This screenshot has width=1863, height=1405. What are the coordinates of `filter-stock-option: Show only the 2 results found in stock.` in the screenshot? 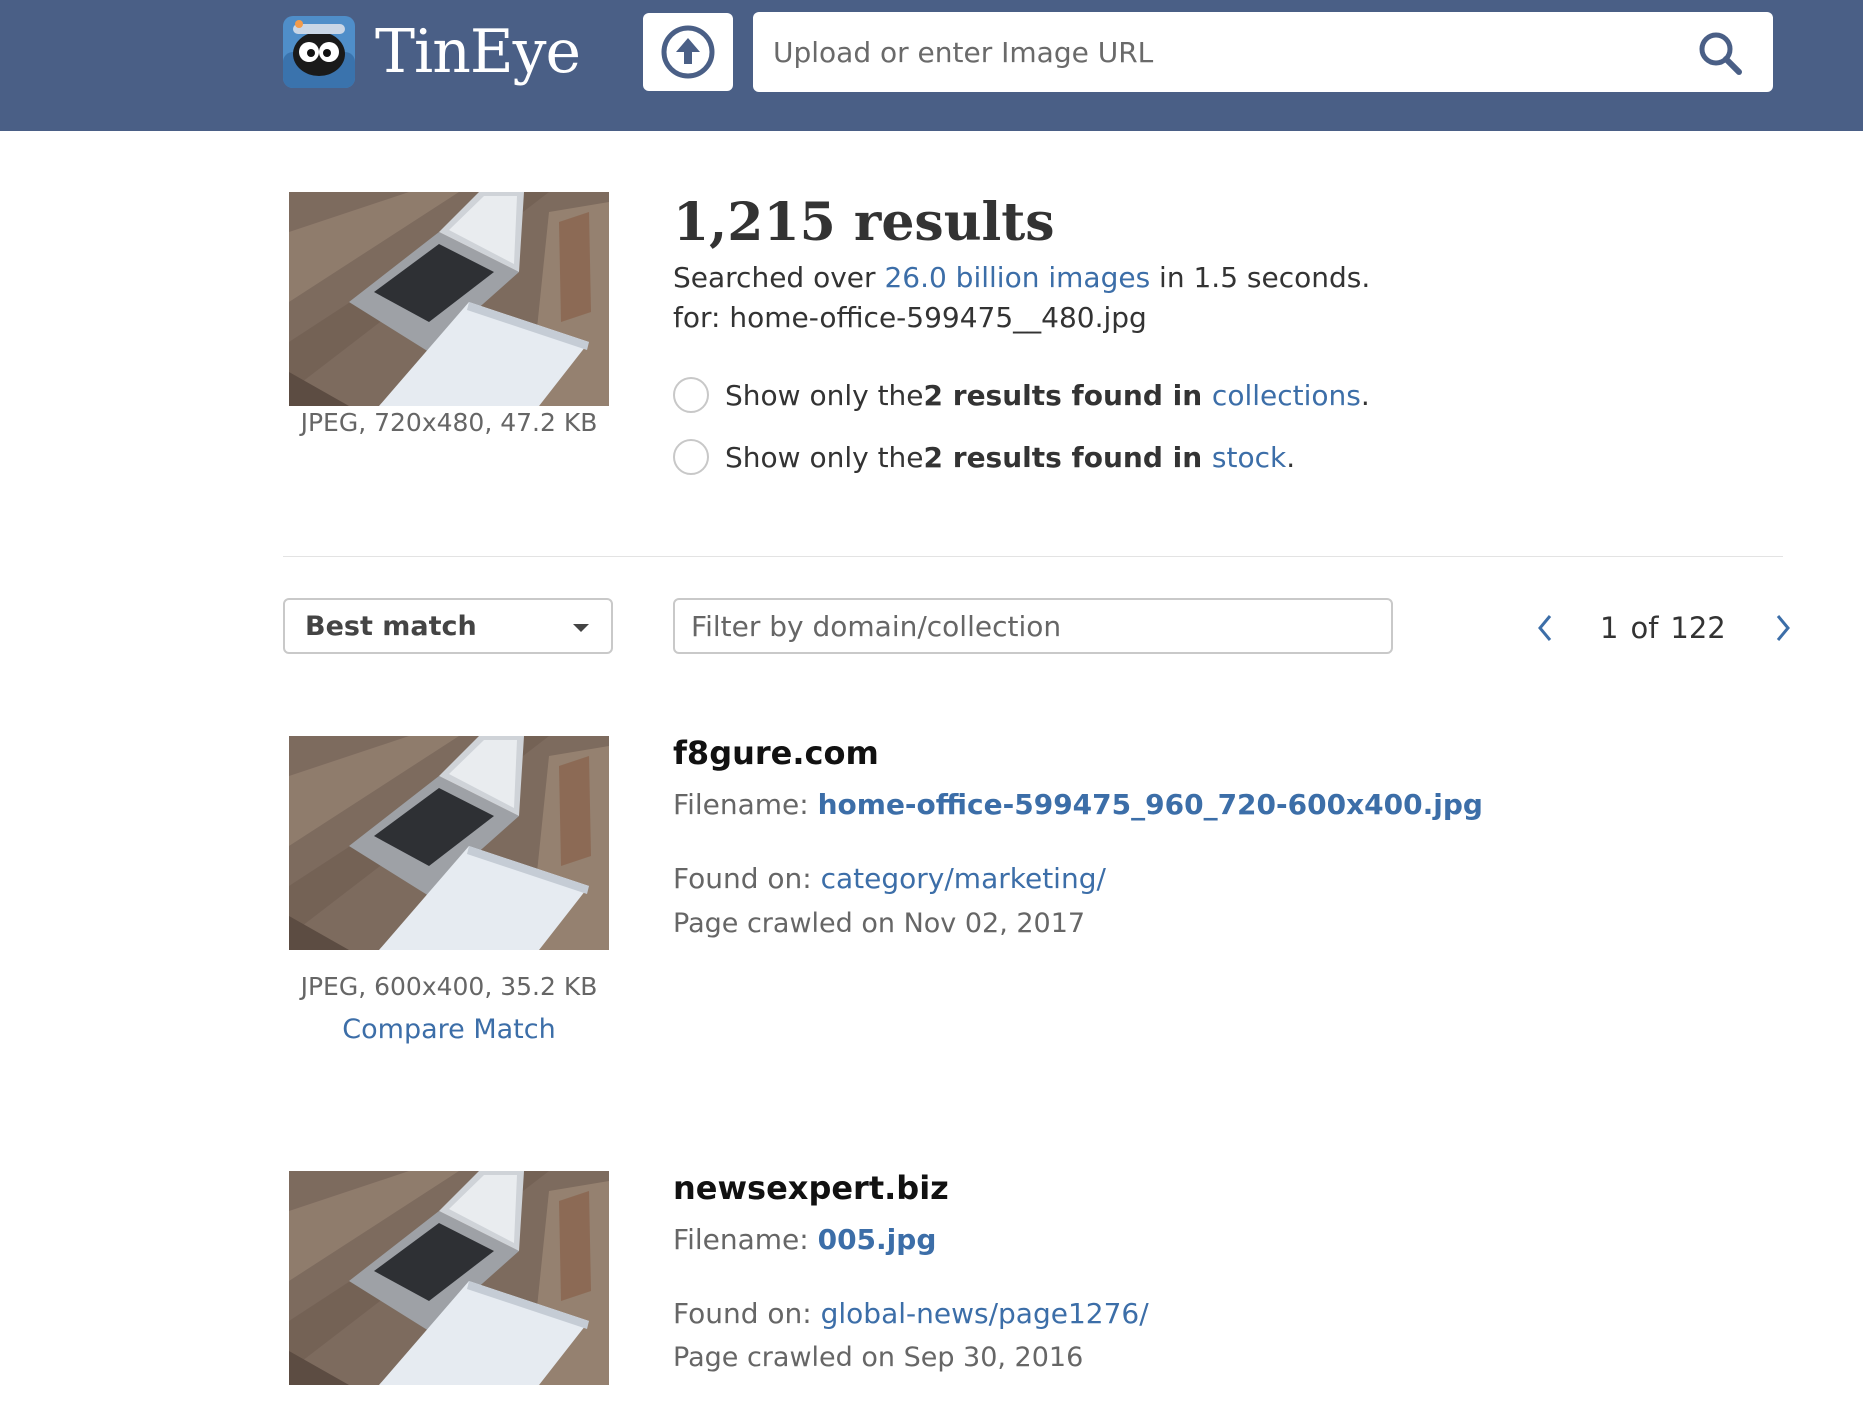 It's located at (984, 457).